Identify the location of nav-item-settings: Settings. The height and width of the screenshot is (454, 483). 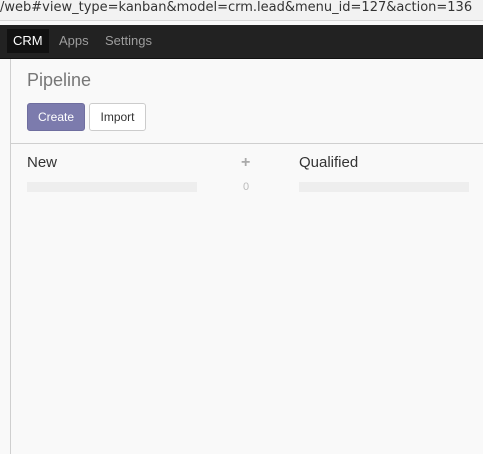
(128, 41).